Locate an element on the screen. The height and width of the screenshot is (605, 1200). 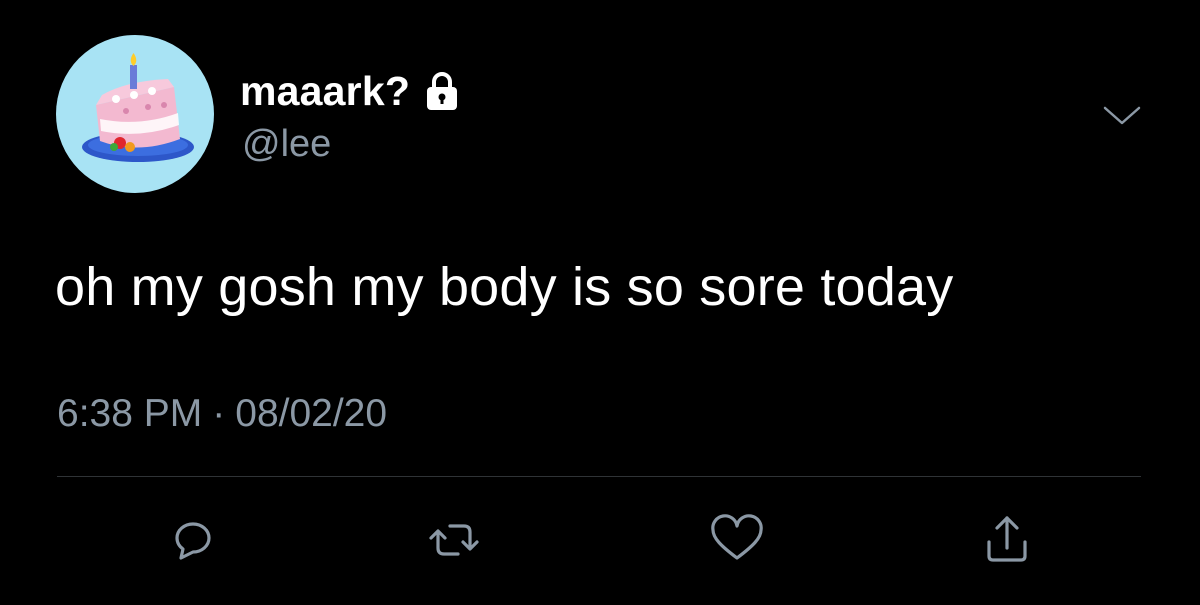
avatar is located at coordinates (135, 114).